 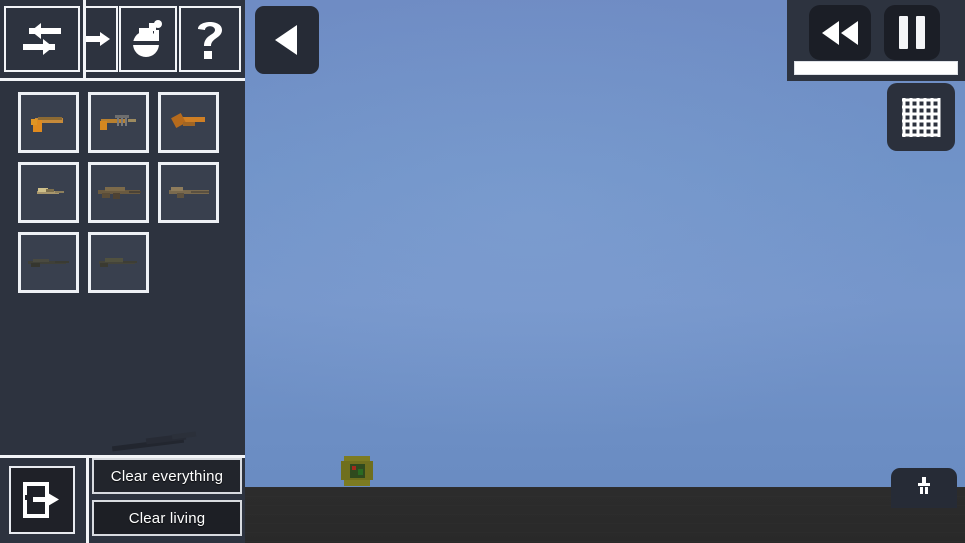 I want to click on grid-toggle-button, so click(x=921, y=117).